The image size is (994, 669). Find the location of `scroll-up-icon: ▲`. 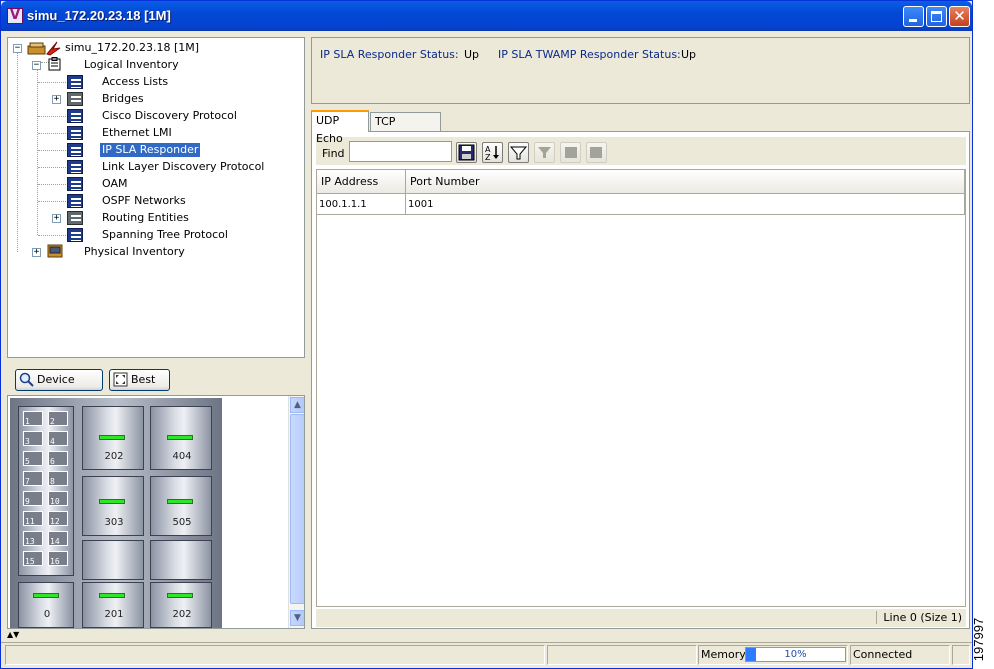

scroll-up-icon: ▲ is located at coordinates (297, 405).